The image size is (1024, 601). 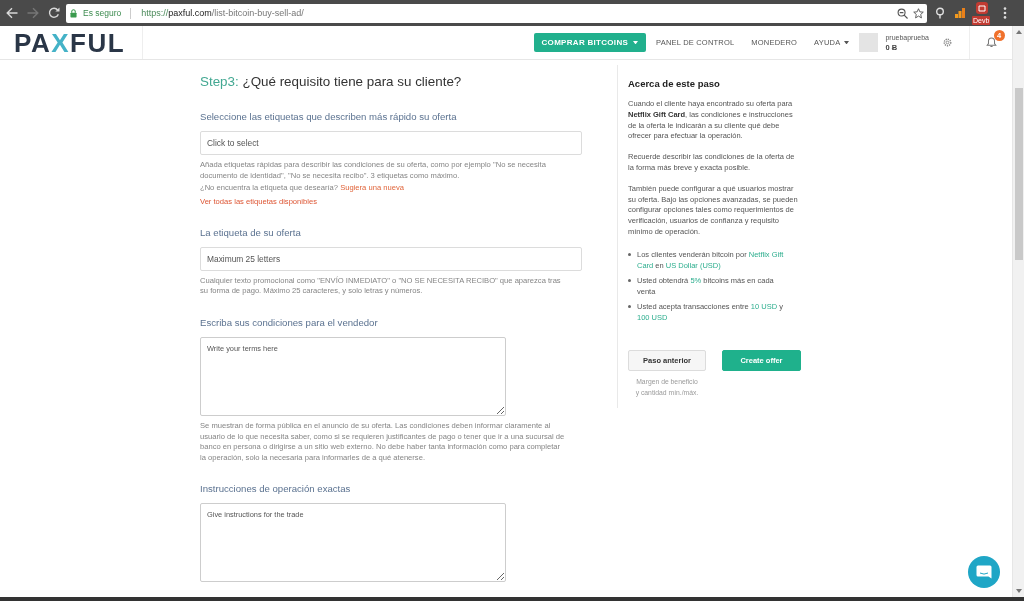 I want to click on bell-icon, so click(x=991, y=42).